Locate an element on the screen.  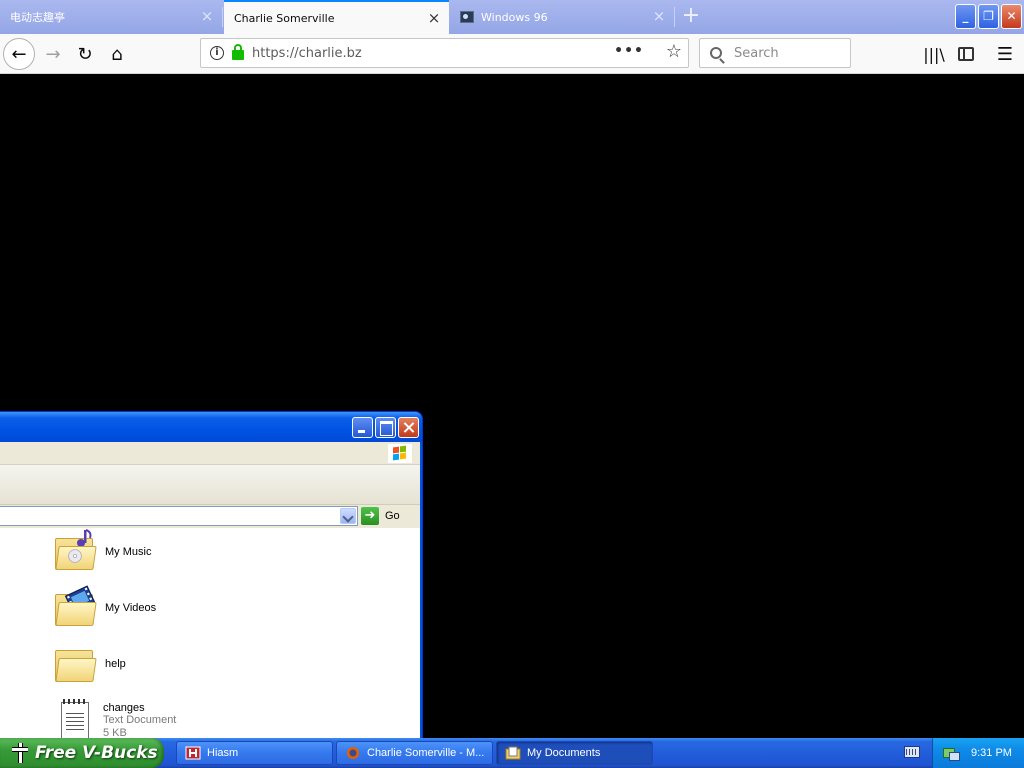
text-document-icon is located at coordinates (77, 720).